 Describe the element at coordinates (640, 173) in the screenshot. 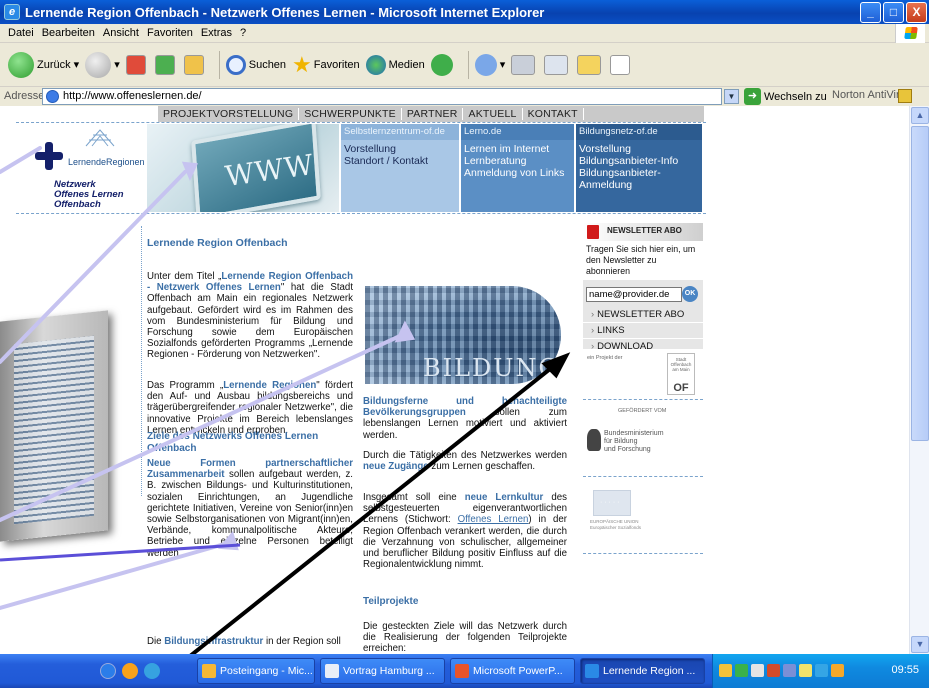

I see `column-link: Bildungsanbieter-` at that location.